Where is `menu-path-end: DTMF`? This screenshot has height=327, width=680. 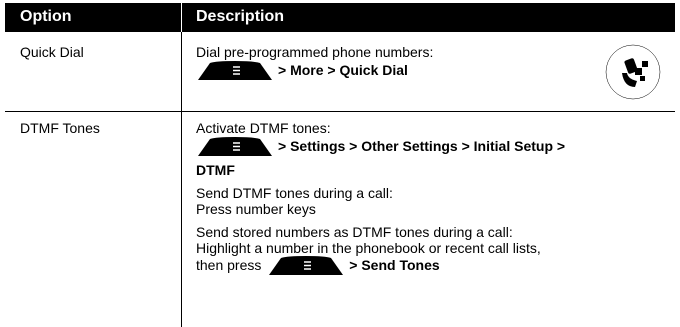
menu-path-end: DTMF is located at coordinates (215, 170).